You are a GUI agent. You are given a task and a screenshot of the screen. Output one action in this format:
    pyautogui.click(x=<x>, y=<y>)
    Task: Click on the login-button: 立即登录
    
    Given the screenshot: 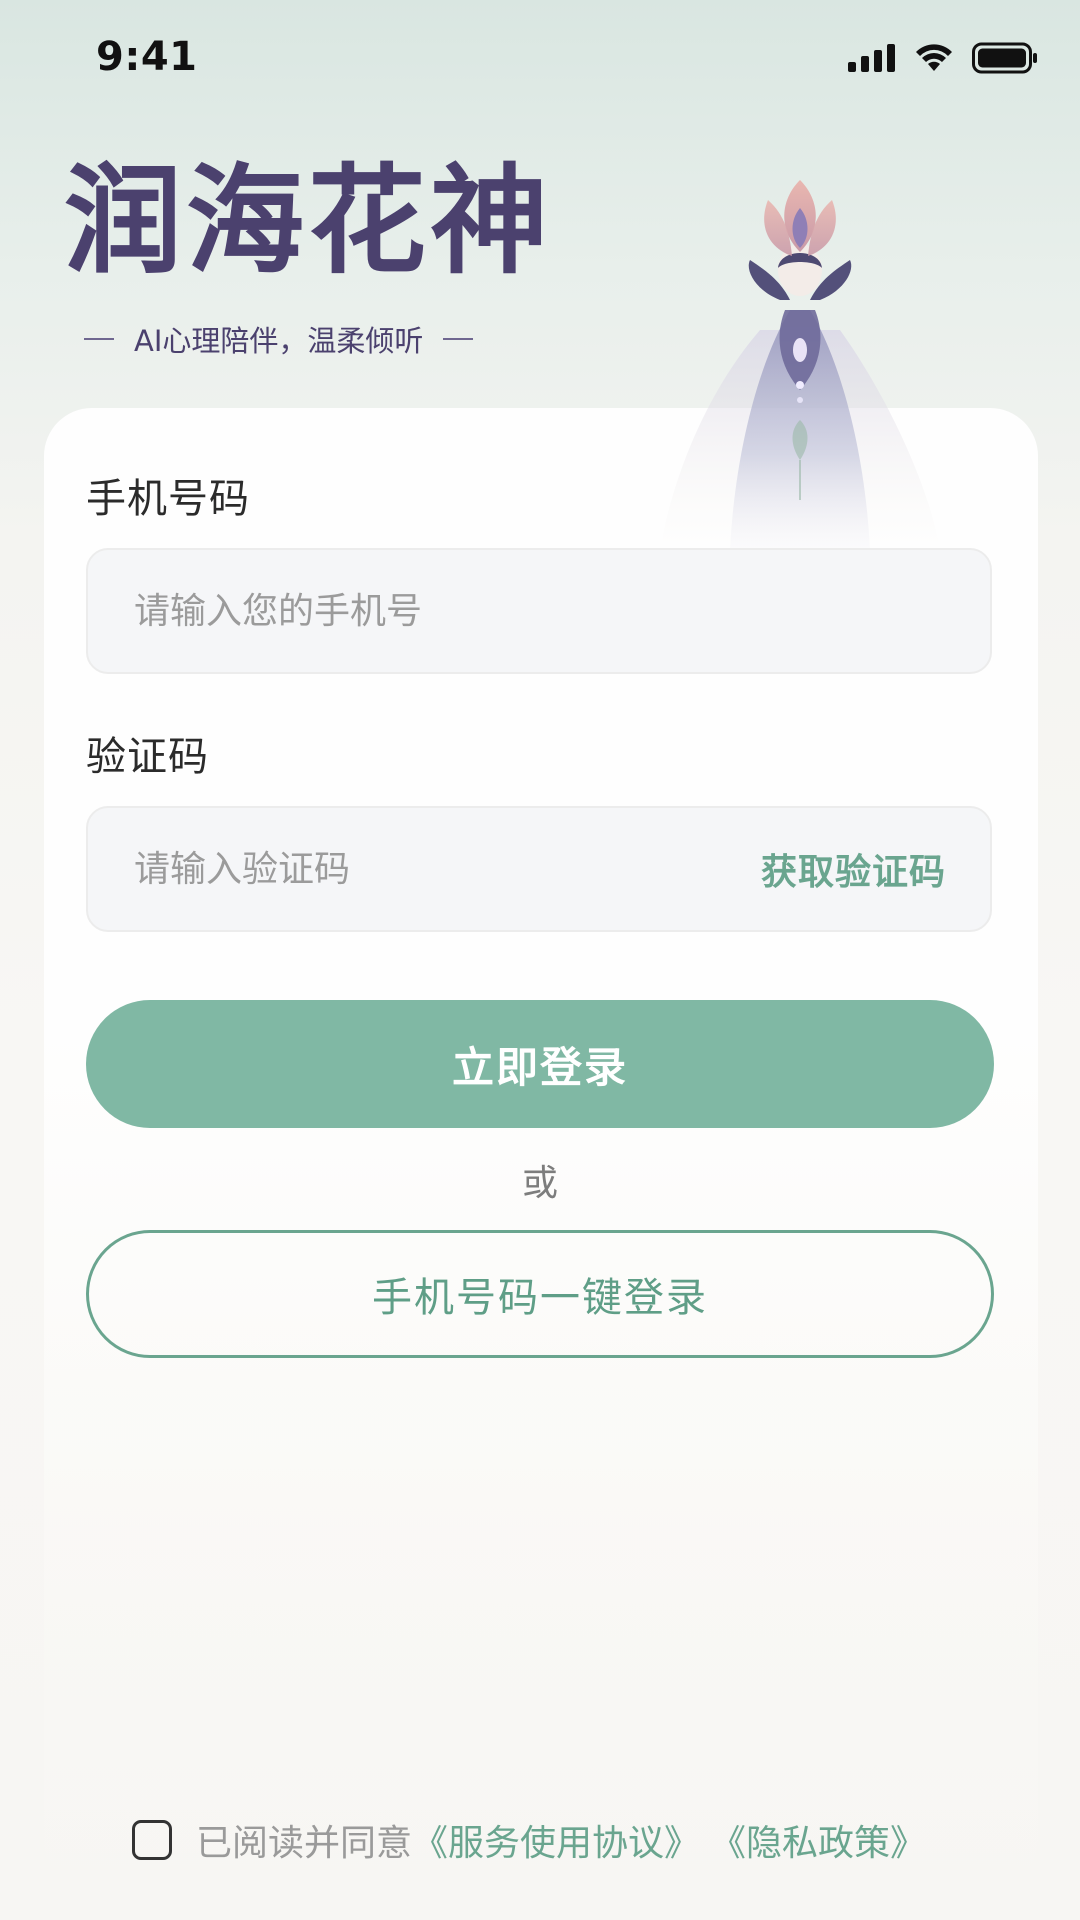 What is the action you would take?
    pyautogui.click(x=540, y=1064)
    